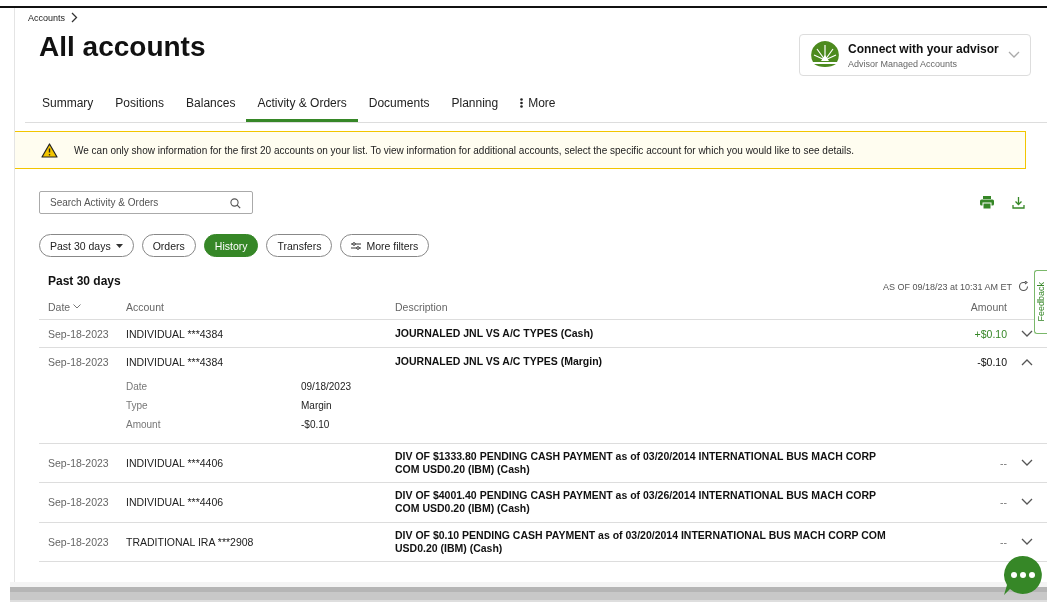 The width and height of the screenshot is (1047, 602). I want to click on advisor-title: Connect with your advisor, so click(924, 48).